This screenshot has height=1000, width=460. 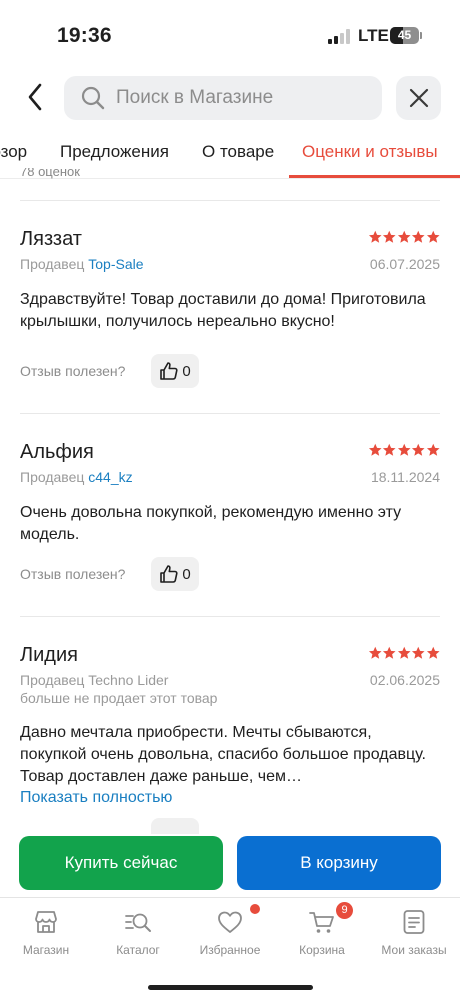 I want to click on nav-catalog: Каталог, so click(x=138, y=932).